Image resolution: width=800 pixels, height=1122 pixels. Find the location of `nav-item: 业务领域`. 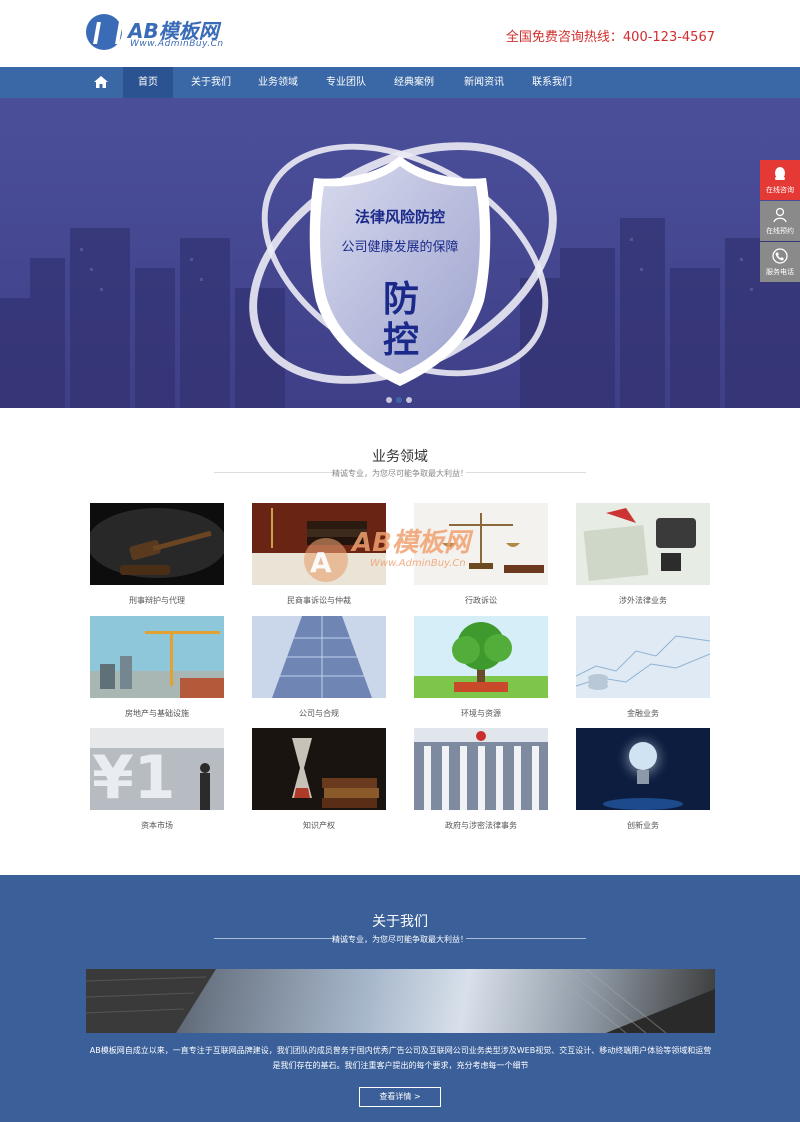

nav-item: 业务领域 is located at coordinates (278, 82).